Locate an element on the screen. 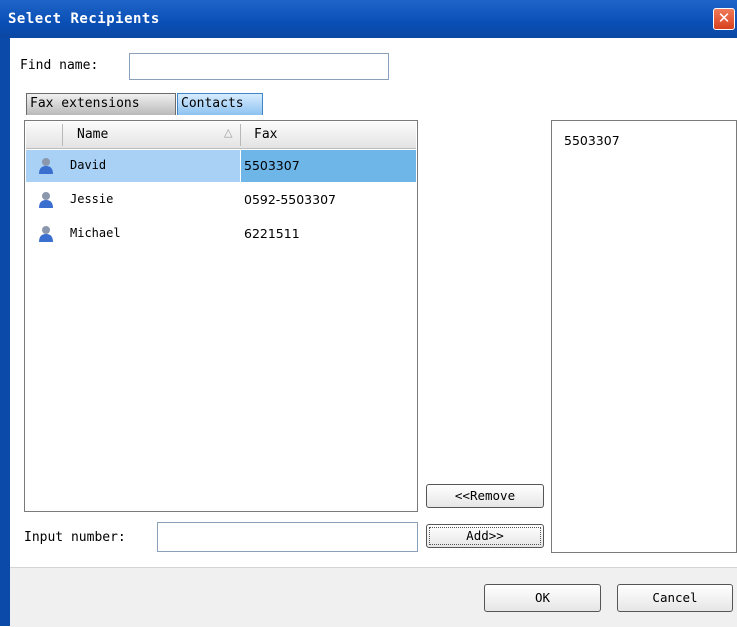  column-header-name: Name is located at coordinates (92, 134).